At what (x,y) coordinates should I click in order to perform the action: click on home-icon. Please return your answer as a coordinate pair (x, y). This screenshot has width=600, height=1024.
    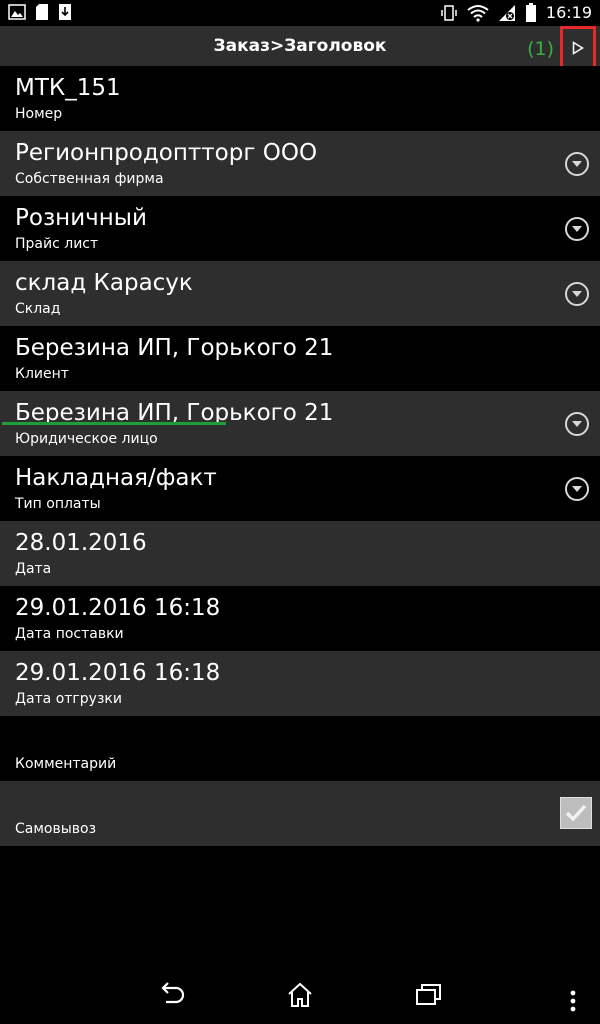
    Looking at the image, I should click on (300, 994).